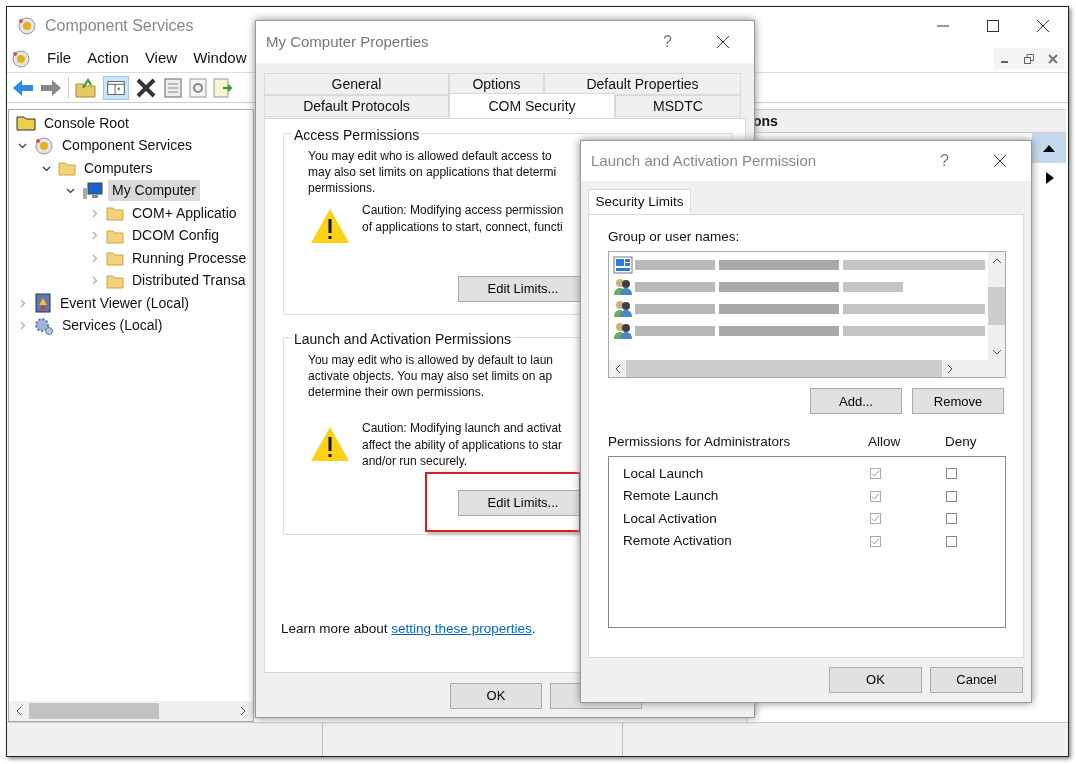 The width and height of the screenshot is (1076, 764). Describe the element at coordinates (461, 628) in the screenshot. I see `help-link: setting these properties` at that location.